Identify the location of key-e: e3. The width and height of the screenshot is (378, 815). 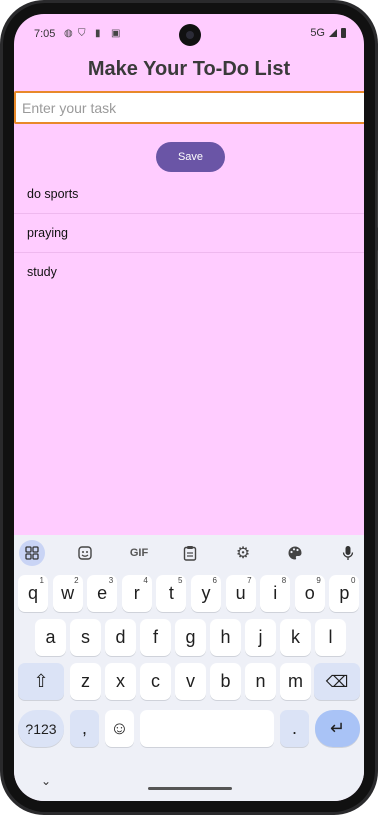
(102, 593).